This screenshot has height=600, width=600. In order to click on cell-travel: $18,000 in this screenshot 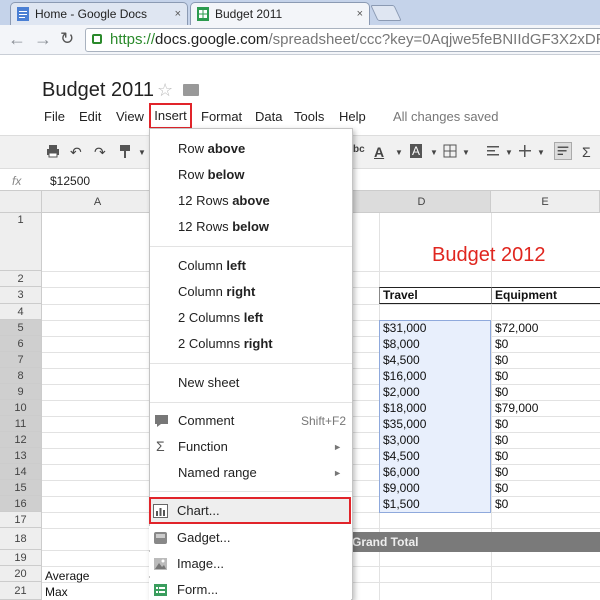, I will do `click(404, 408)`.